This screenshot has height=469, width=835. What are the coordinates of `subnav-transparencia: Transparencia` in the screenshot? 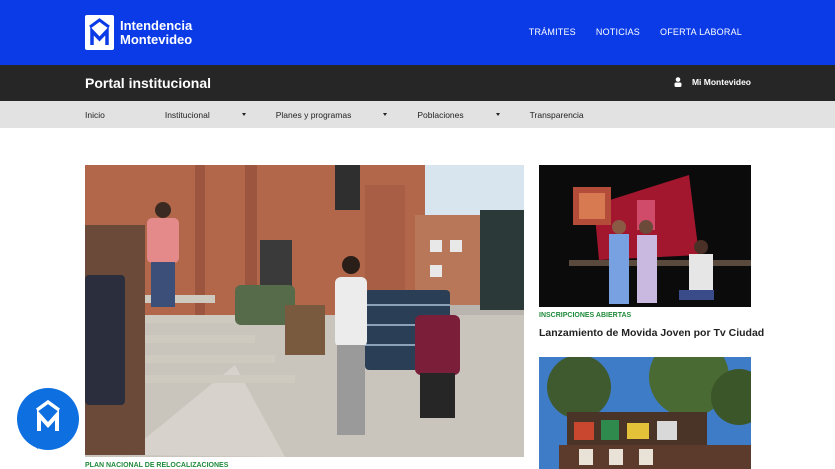 It's located at (572, 115).